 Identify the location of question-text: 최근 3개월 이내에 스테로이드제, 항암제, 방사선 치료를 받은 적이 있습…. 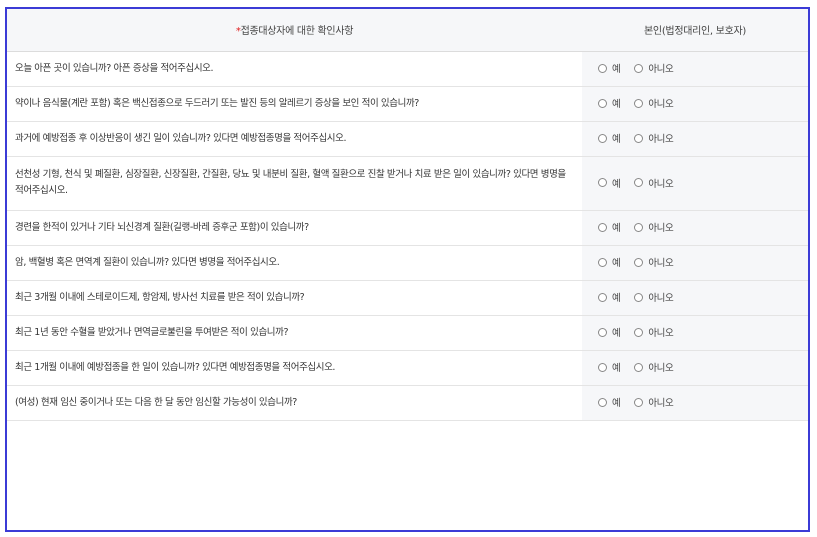
(294, 298).